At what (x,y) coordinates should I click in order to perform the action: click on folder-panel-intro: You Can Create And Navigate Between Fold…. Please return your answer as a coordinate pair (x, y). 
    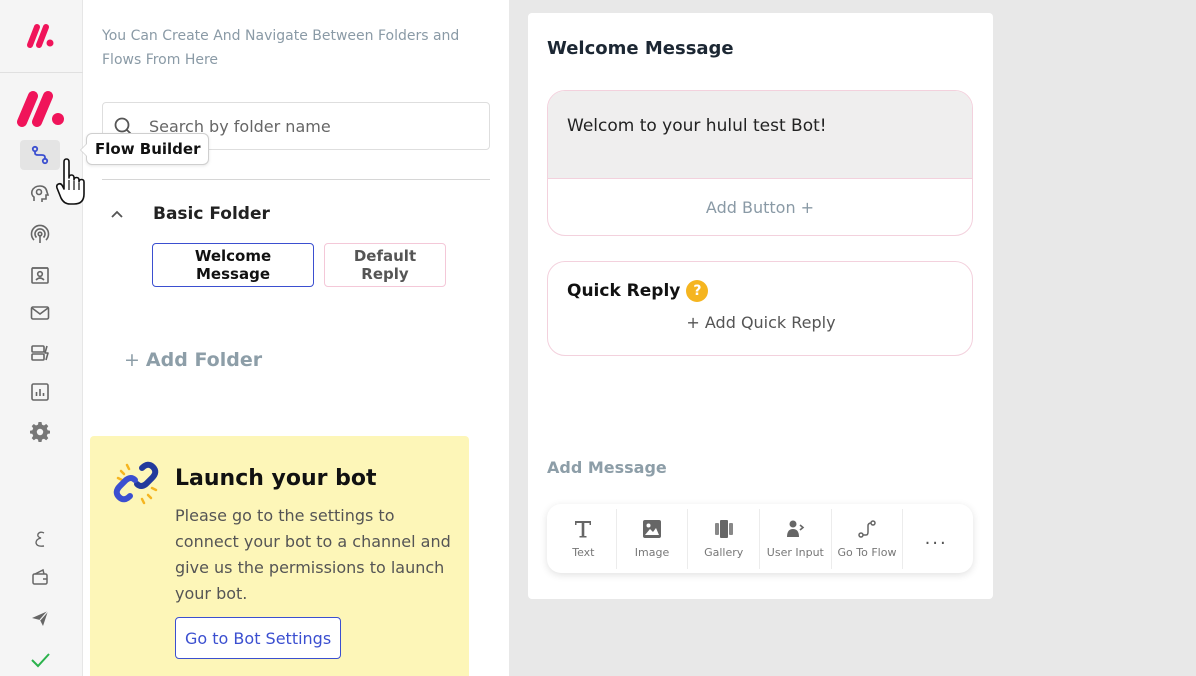
    Looking at the image, I should click on (281, 48).